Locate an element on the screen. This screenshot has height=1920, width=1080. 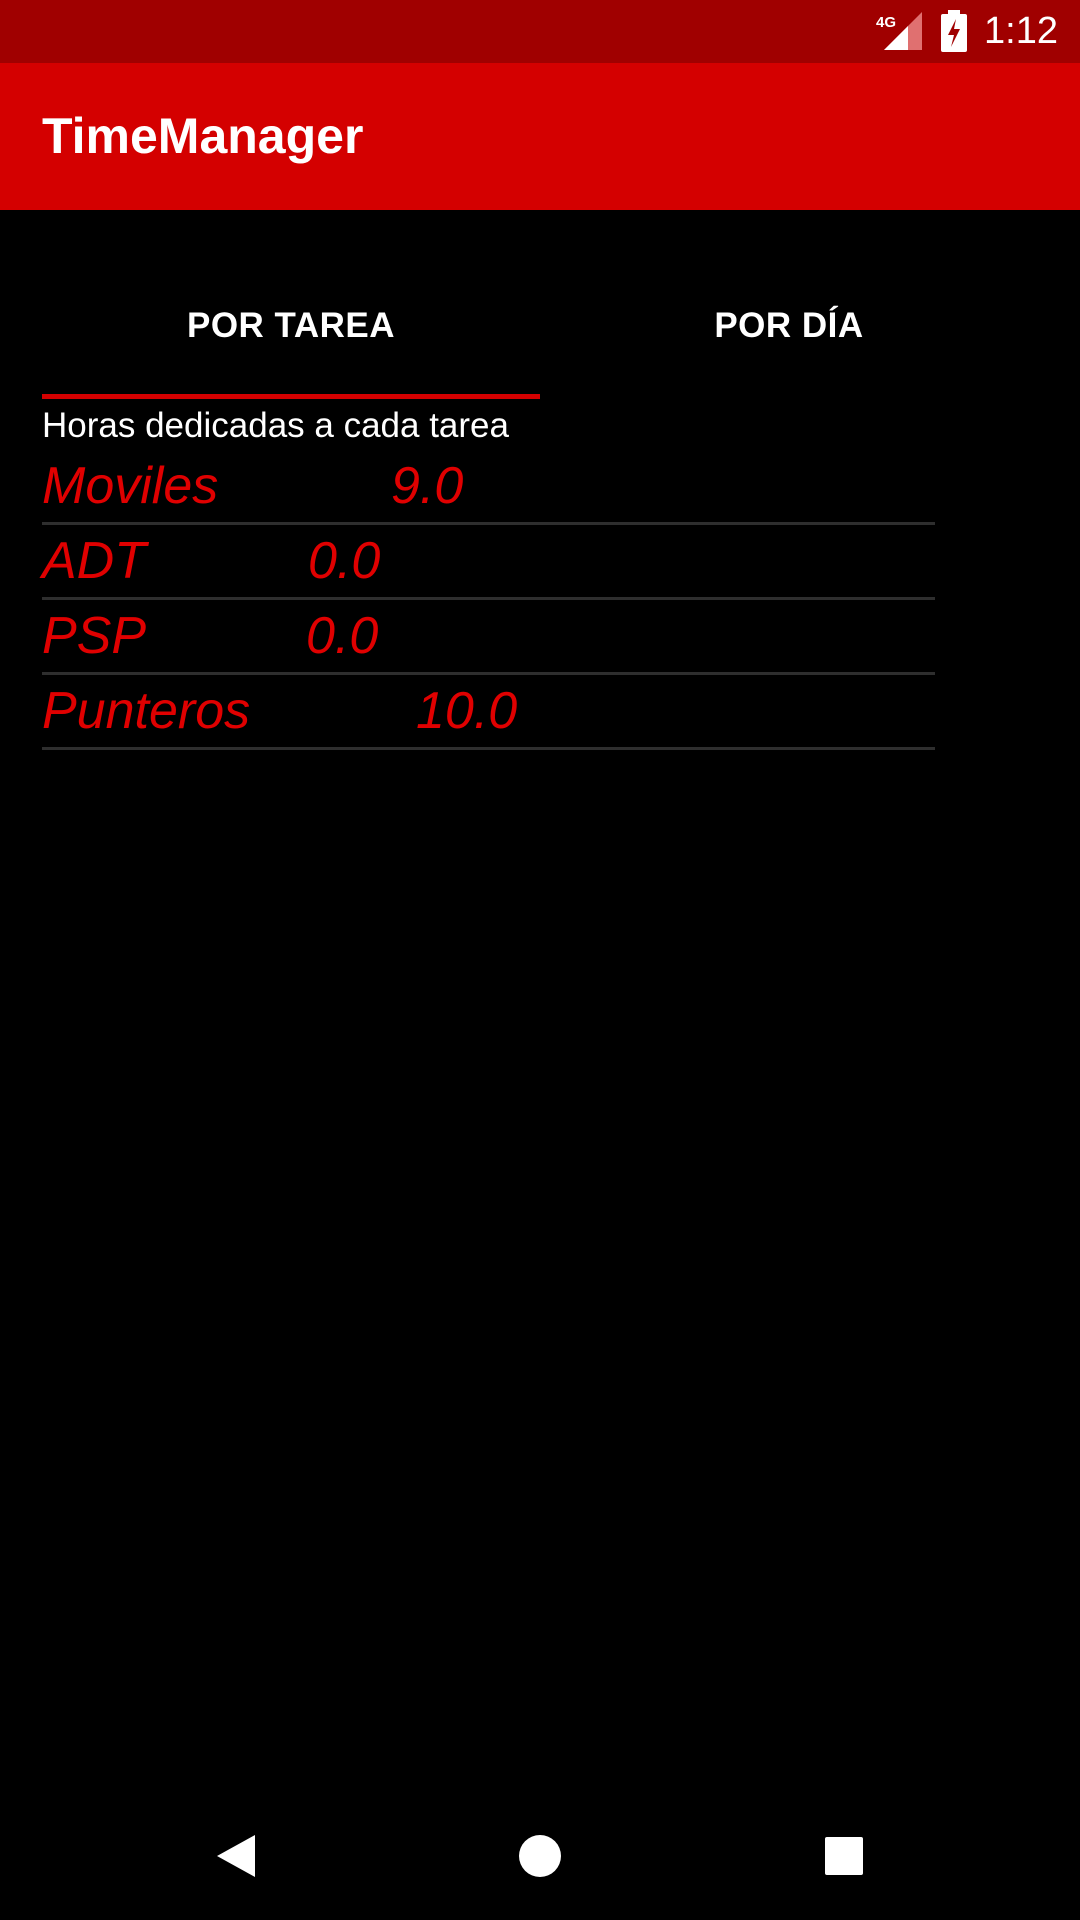
back-icon is located at coordinates (236, 1856).